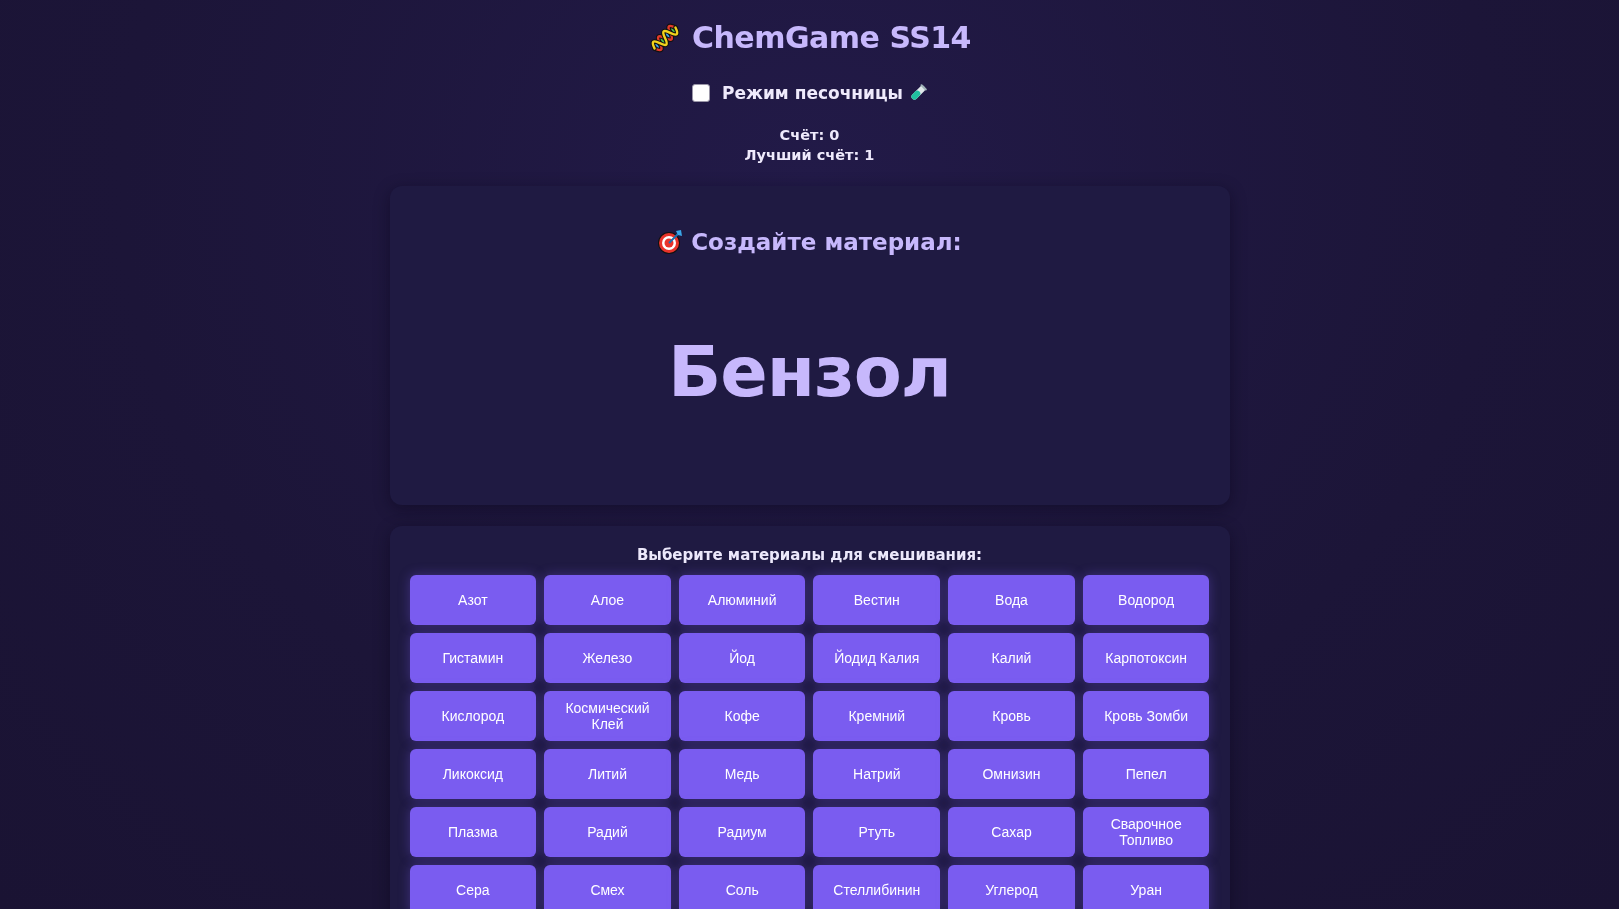  I want to click on material-button: Вода, so click(1011, 600).